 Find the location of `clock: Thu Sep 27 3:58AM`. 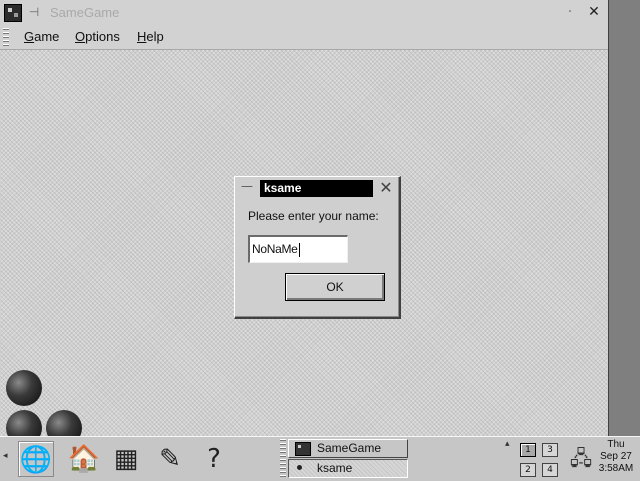

clock: Thu Sep 27 3:58AM is located at coordinates (616, 459).